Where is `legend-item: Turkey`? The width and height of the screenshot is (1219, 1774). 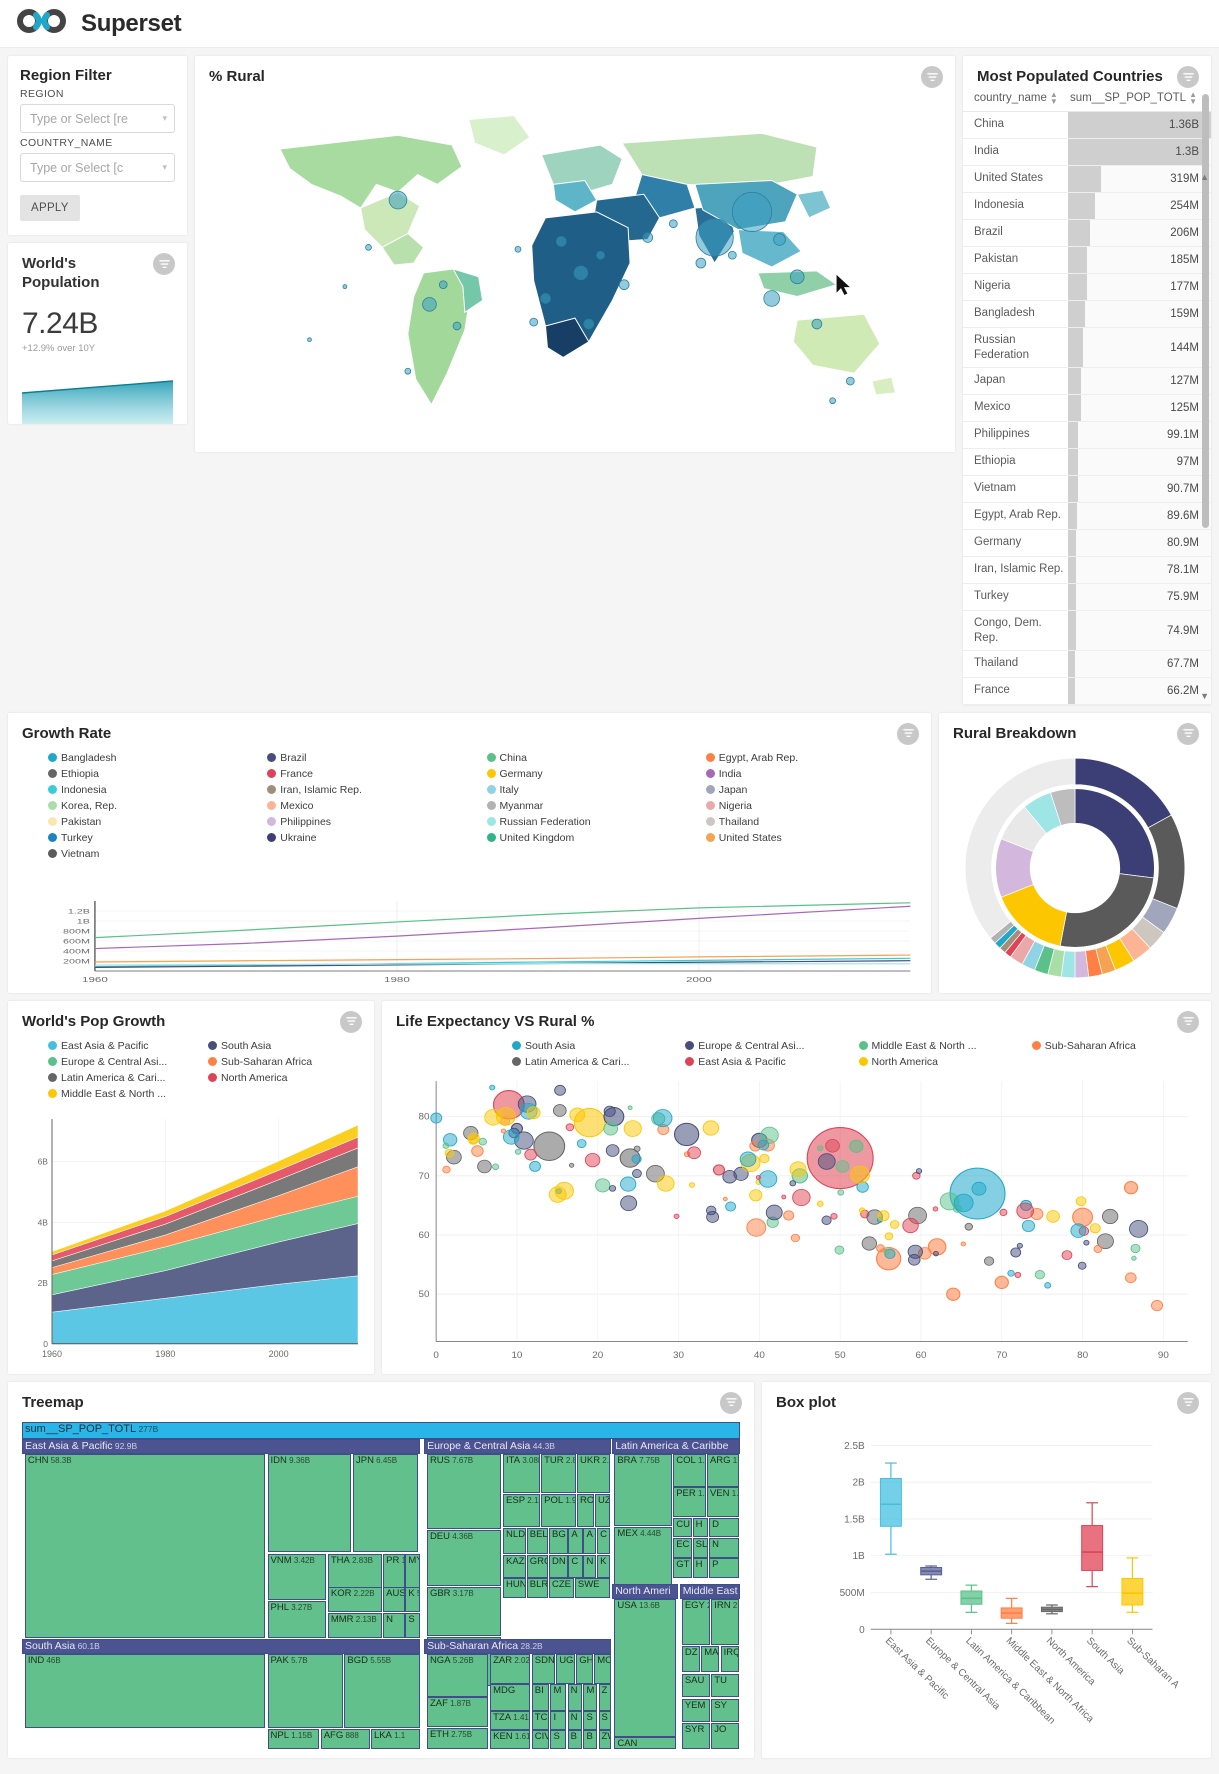 legend-item: Turkey is located at coordinates (157, 838).